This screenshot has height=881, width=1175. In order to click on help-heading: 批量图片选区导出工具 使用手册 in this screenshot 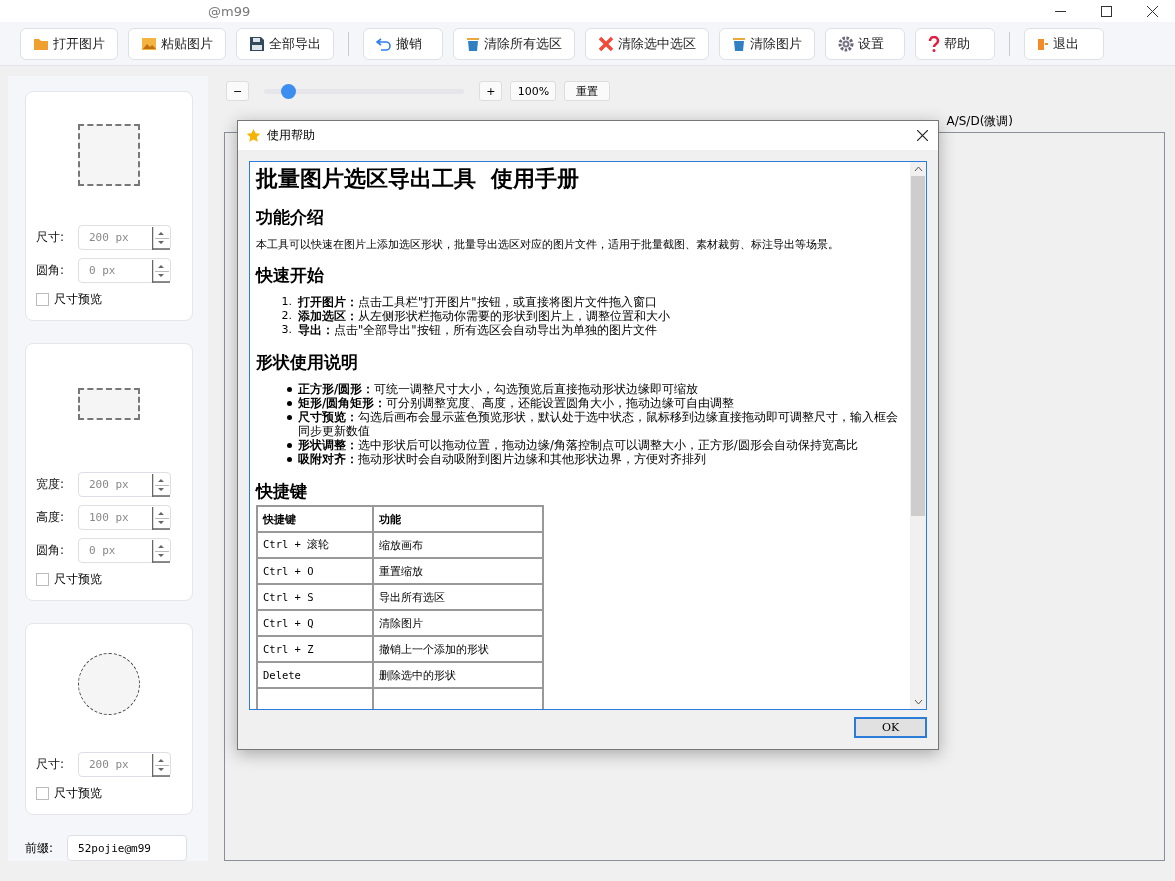, I will do `click(418, 178)`.